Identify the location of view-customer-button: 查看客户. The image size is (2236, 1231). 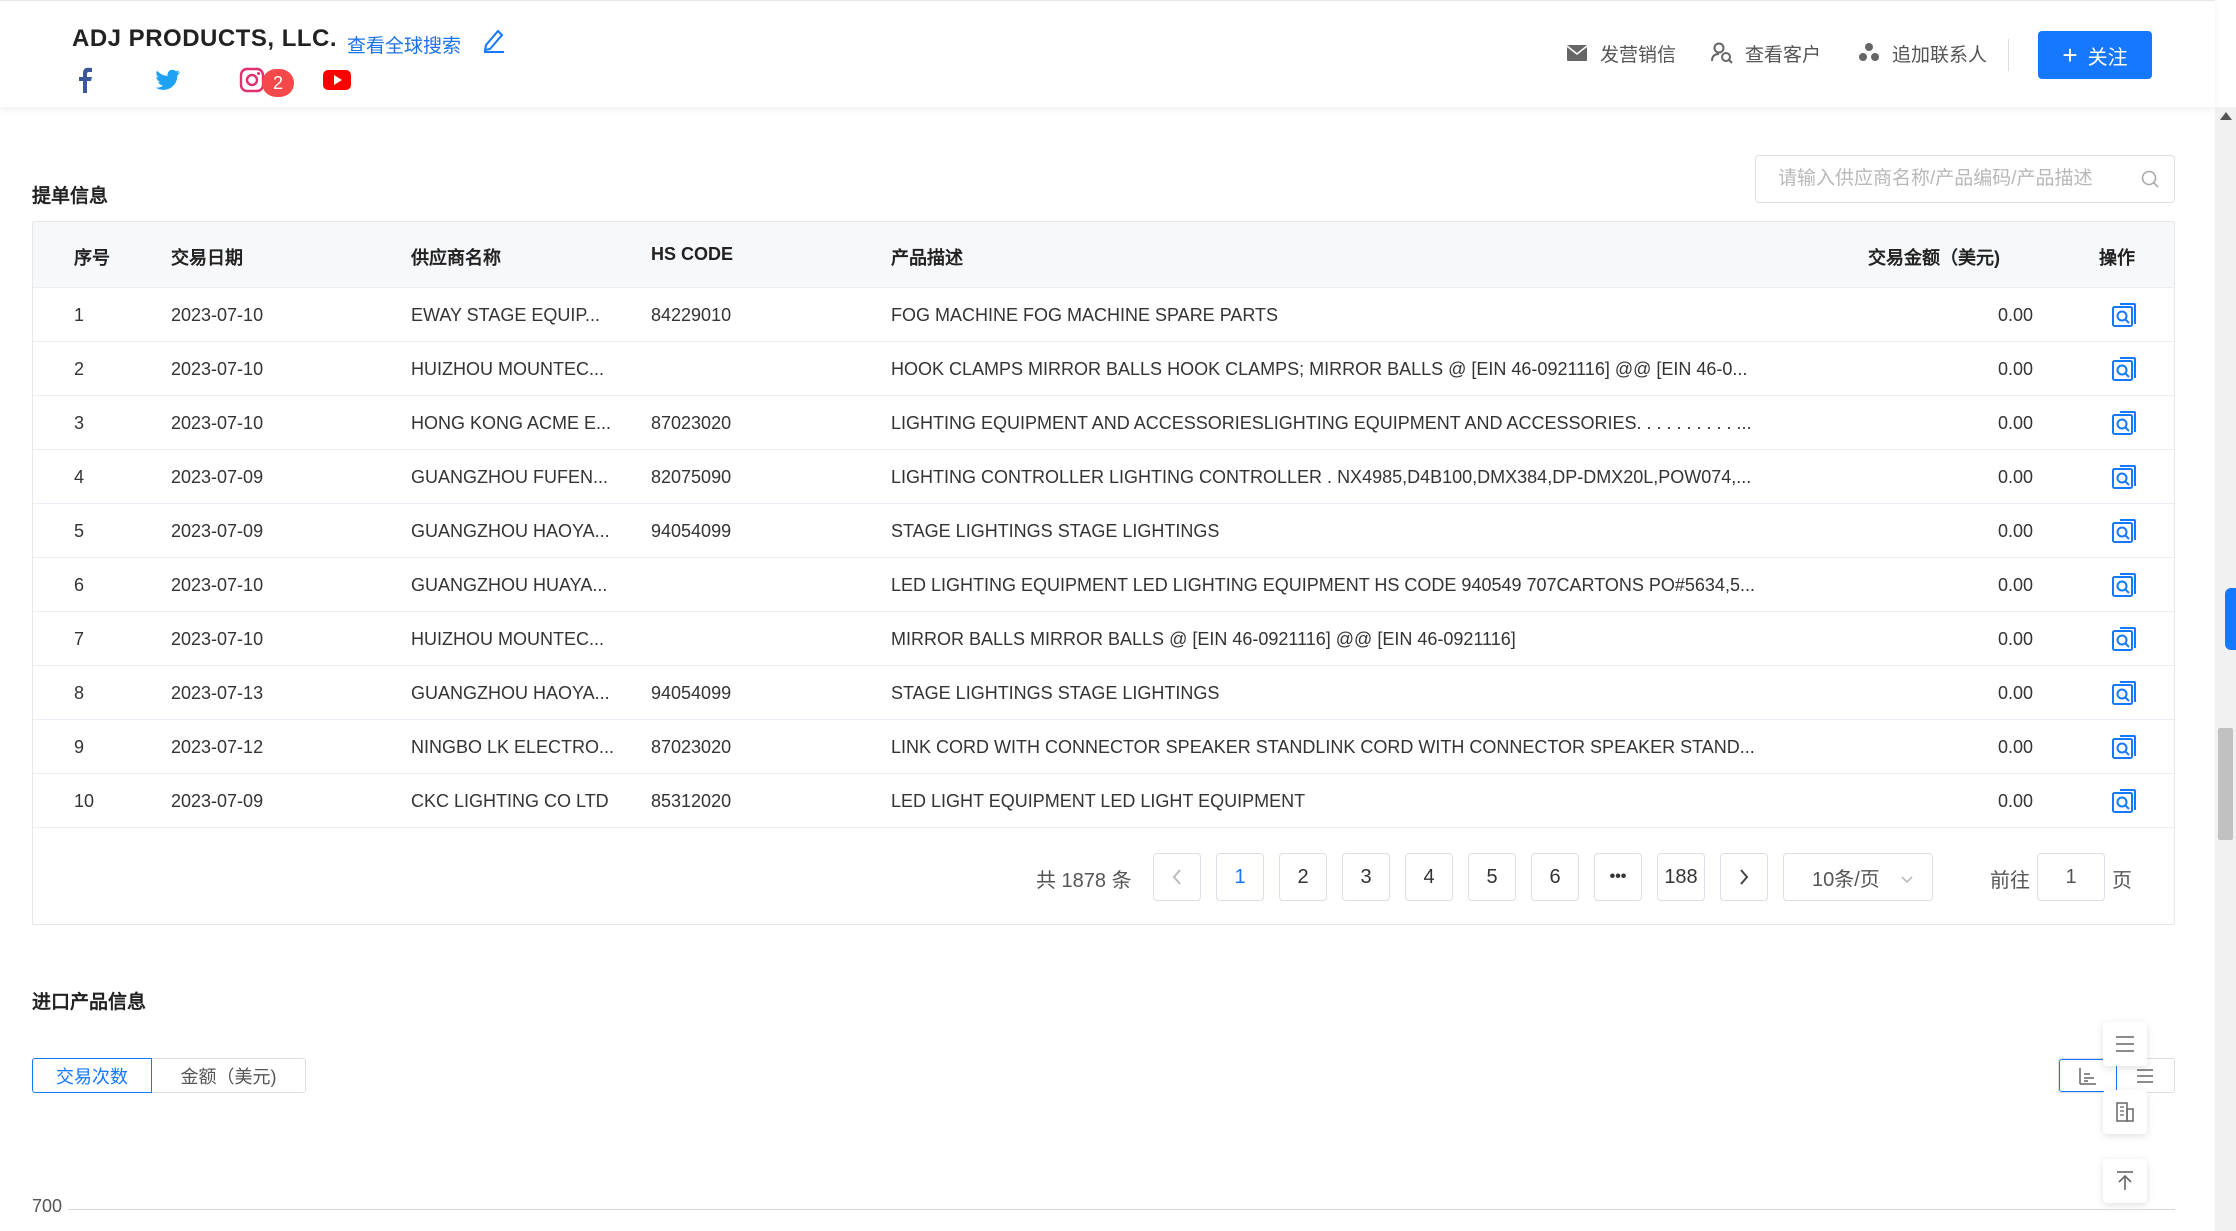
(1766, 53).